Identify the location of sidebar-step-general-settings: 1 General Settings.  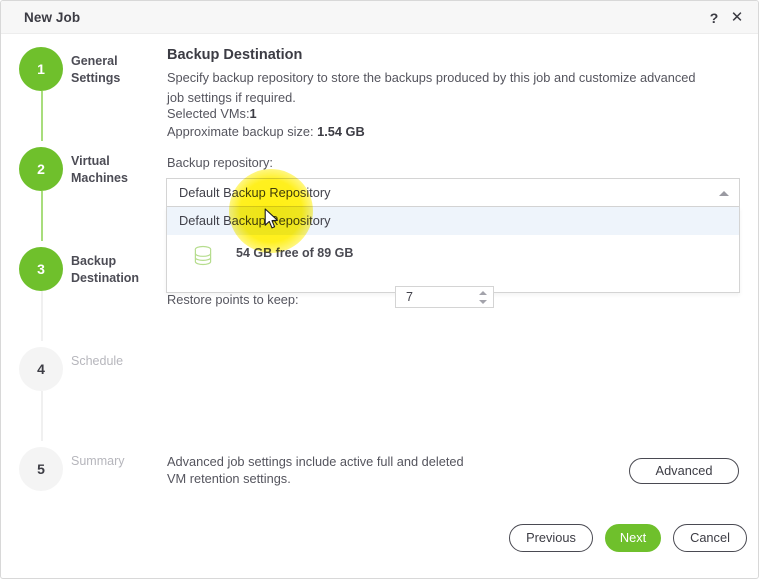
(89, 70).